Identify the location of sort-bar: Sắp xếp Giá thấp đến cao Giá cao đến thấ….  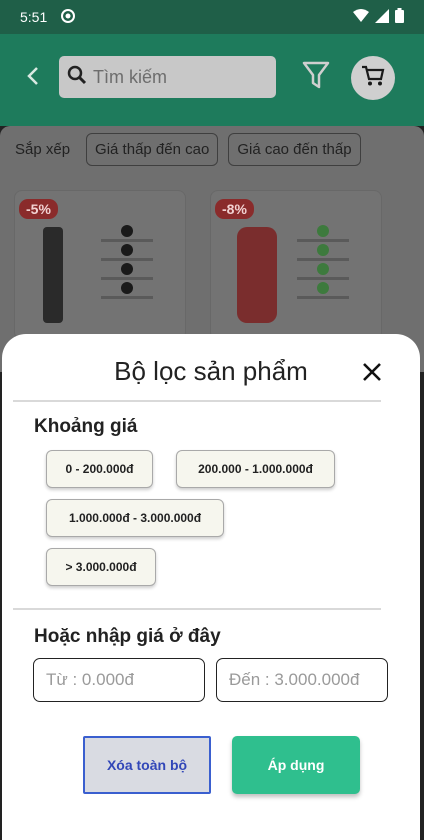
(212, 149).